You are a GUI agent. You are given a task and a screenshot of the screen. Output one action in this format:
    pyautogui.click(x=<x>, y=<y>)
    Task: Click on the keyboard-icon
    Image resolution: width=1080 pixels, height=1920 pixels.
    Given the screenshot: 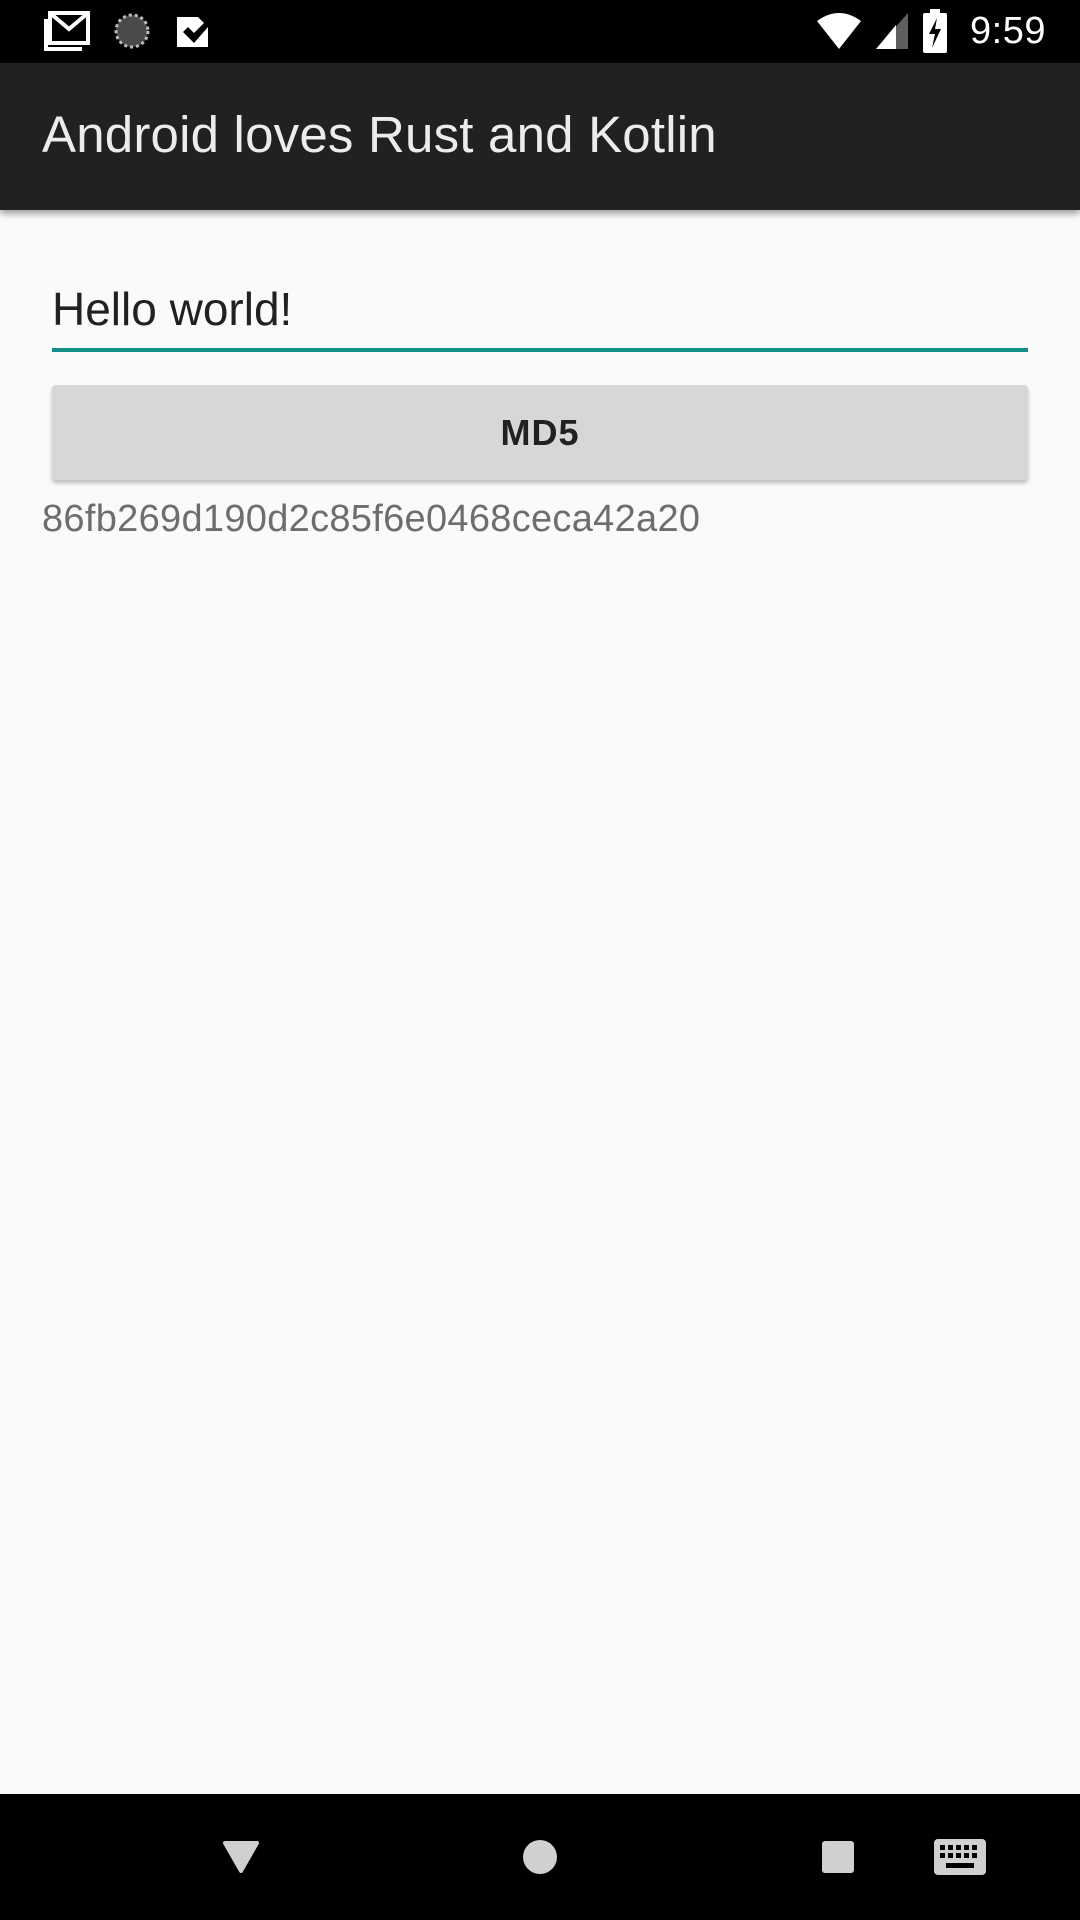 What is the action you would take?
    pyautogui.click(x=960, y=1857)
    